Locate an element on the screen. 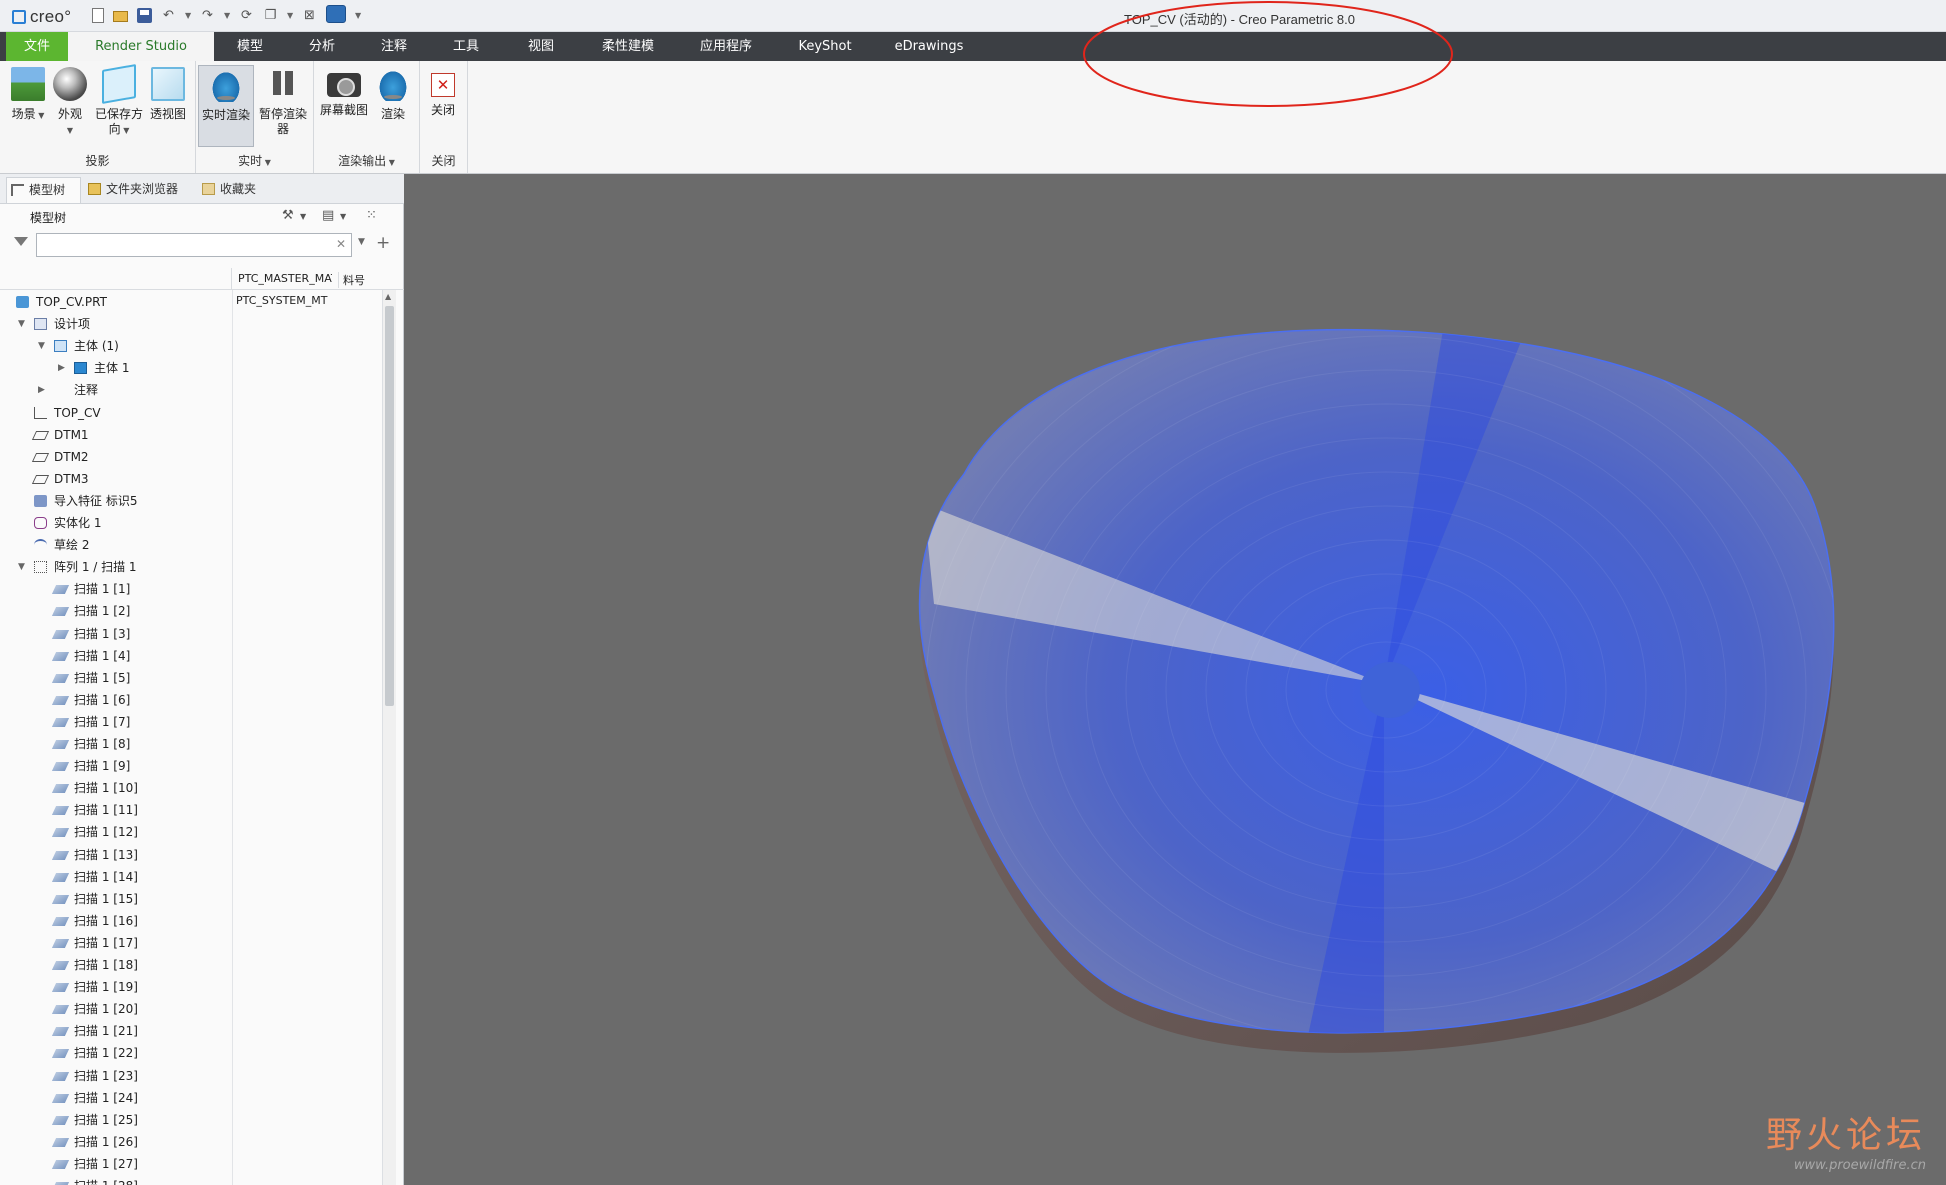 This screenshot has height=1185, width=1946. group-label-realtime: 实时 ▼ is located at coordinates (254, 160).